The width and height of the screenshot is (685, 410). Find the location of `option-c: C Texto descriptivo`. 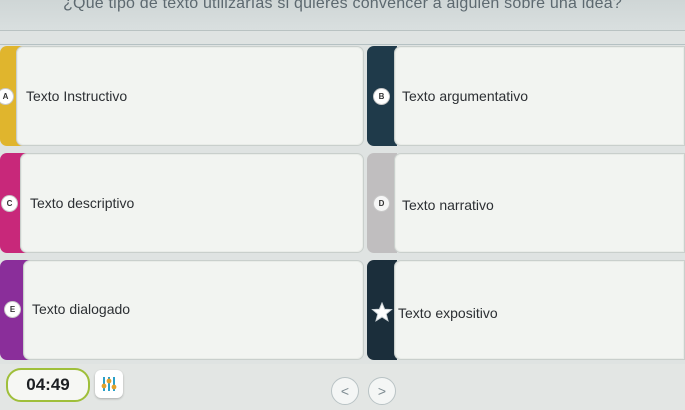

option-c: C Texto descriptivo is located at coordinates (182, 203).